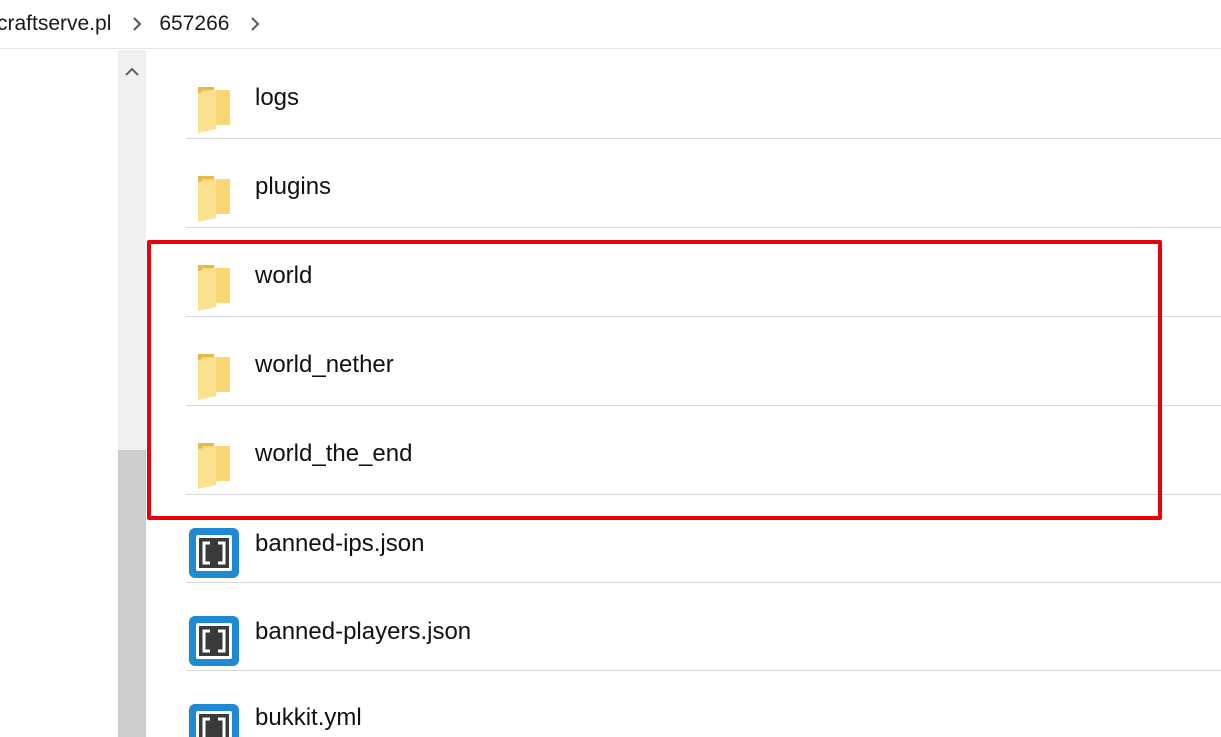  Describe the element at coordinates (333, 454) in the screenshot. I see `file-name: world_the_end` at that location.